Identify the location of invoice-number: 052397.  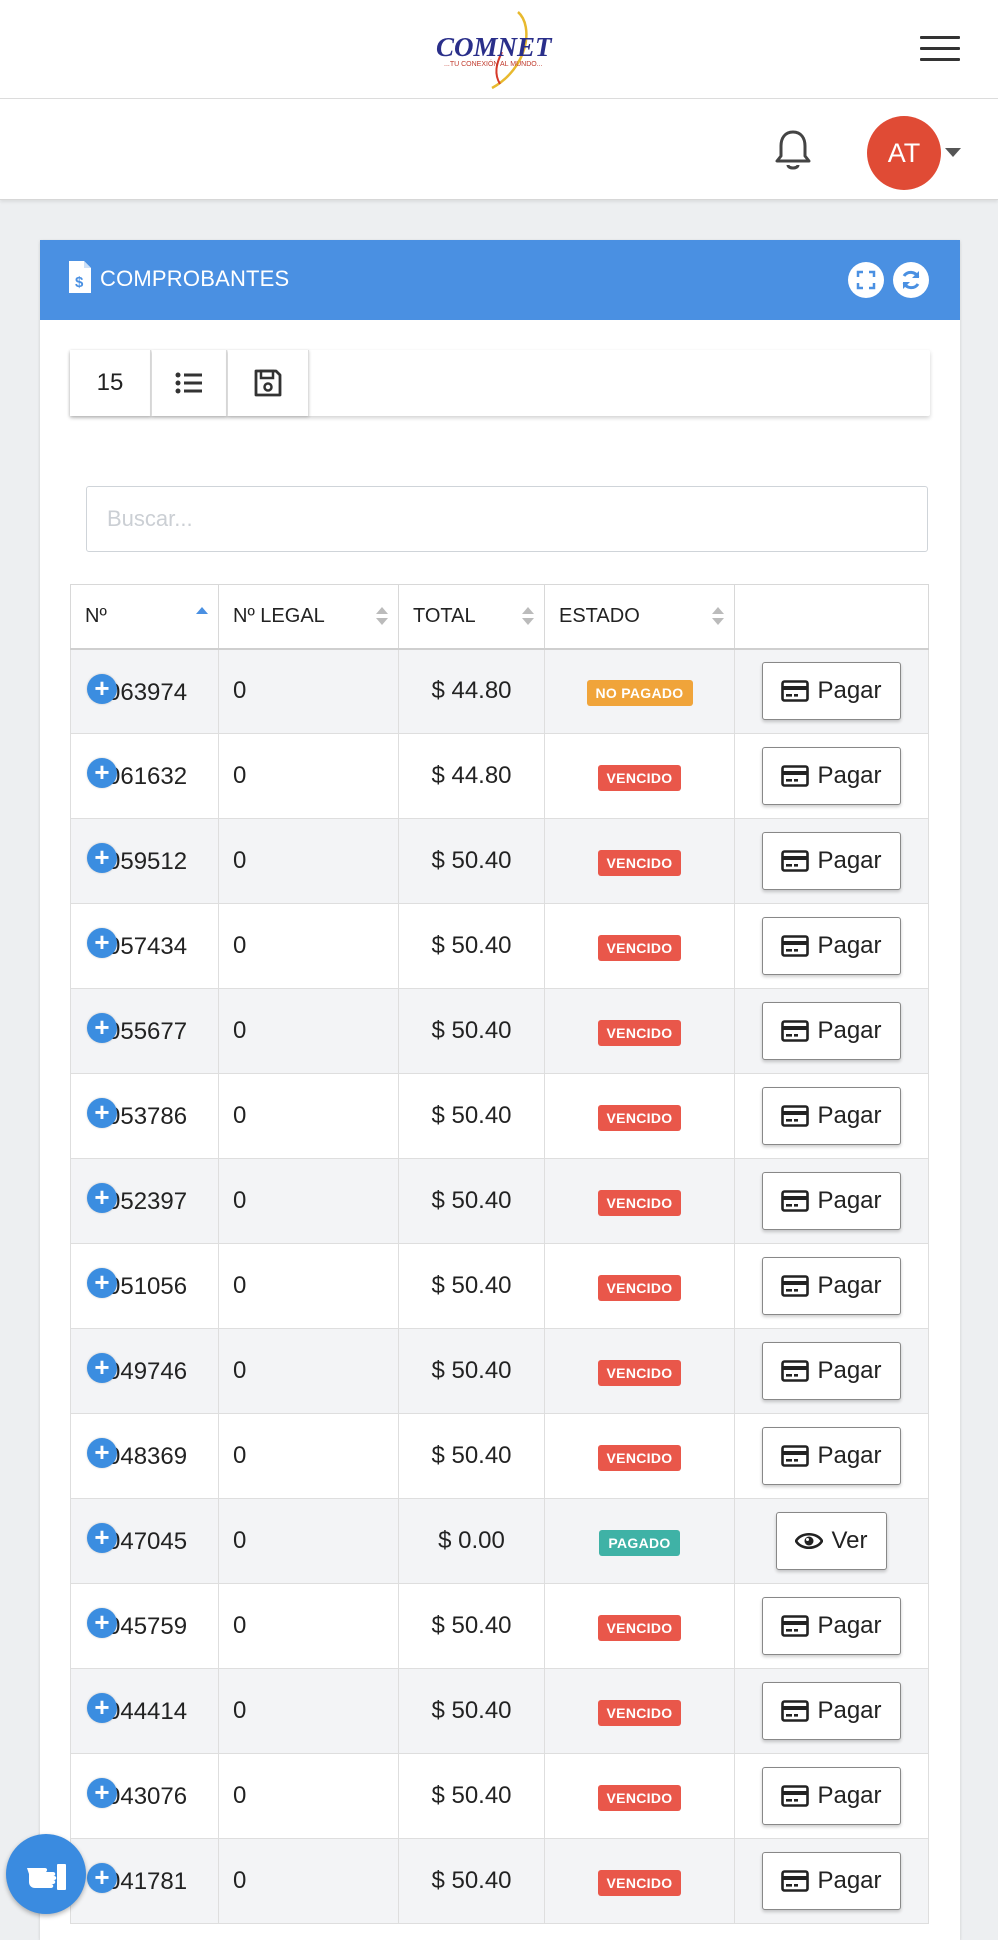
(147, 1201).